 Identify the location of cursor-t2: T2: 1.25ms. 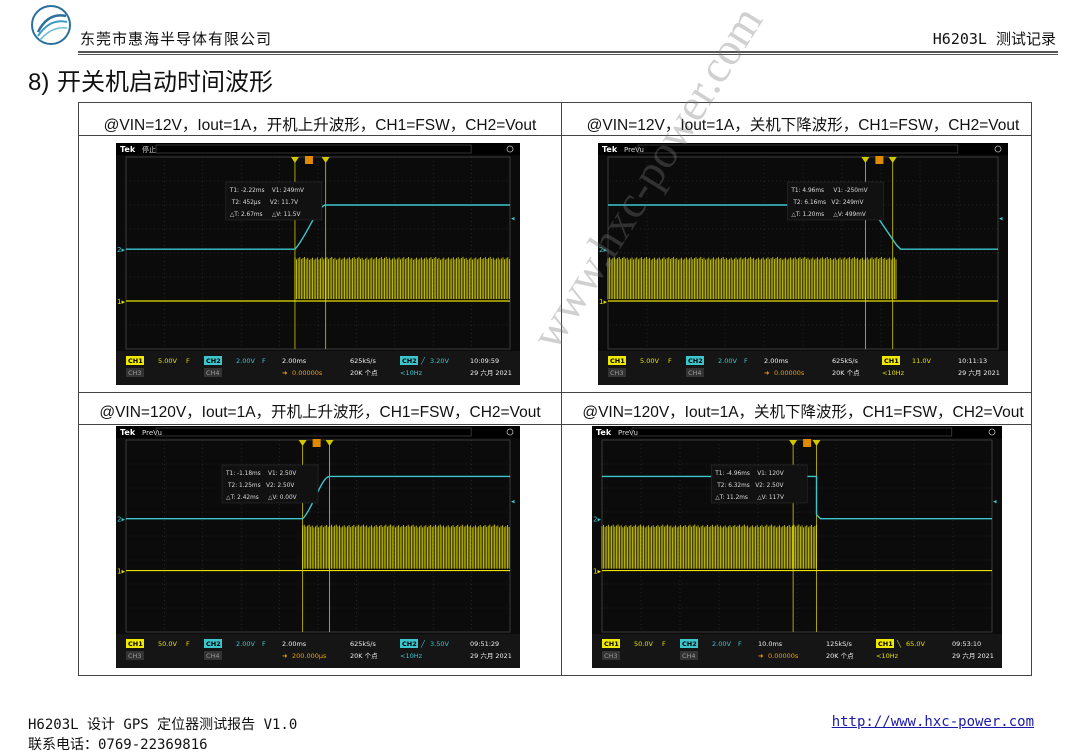
(244, 486).